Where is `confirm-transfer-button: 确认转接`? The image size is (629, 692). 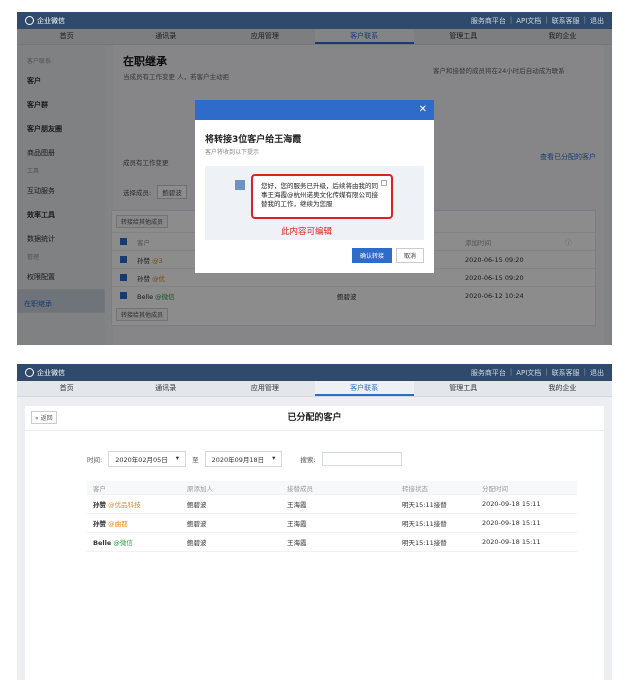 confirm-transfer-button: 确认转接 is located at coordinates (371, 255).